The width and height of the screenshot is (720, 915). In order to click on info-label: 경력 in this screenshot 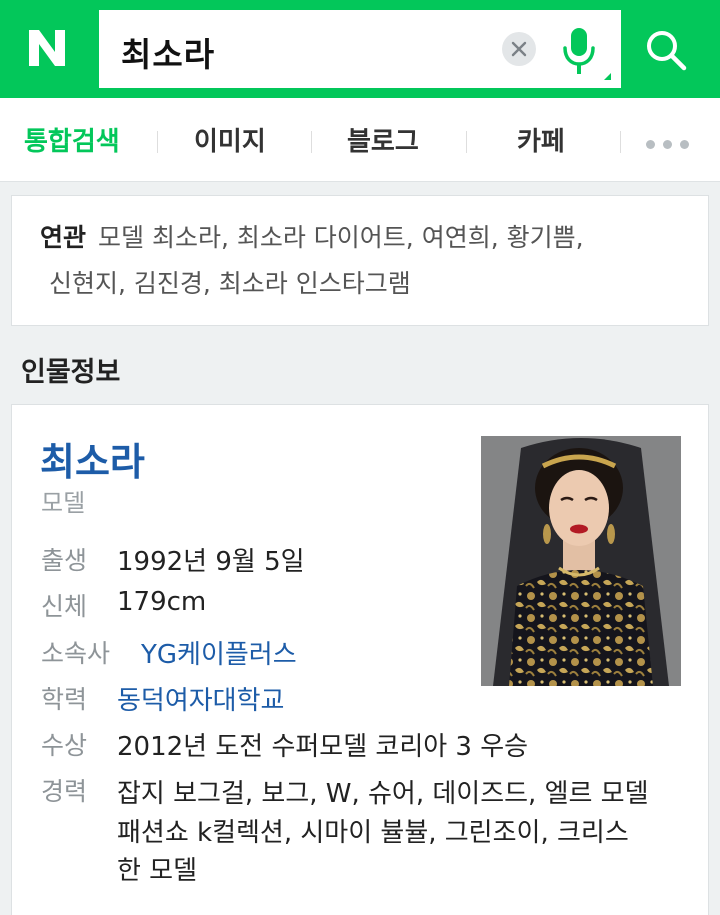, I will do `click(64, 791)`.